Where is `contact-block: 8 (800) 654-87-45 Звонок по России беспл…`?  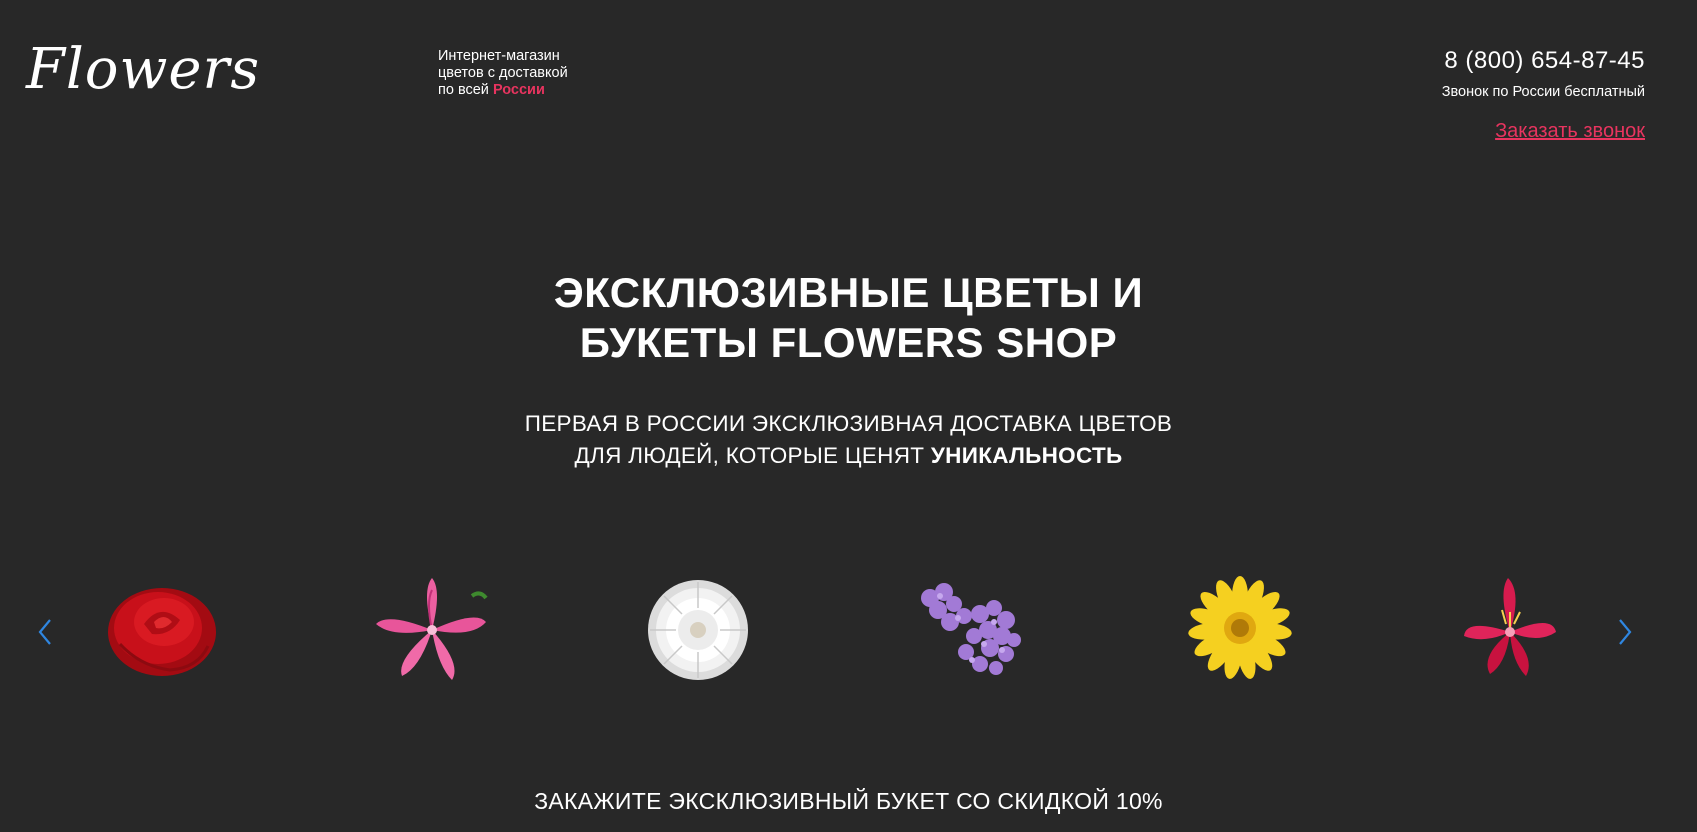
contact-block: 8 (800) 654-87-45 Звонок по России беспл… is located at coordinates (1543, 94).